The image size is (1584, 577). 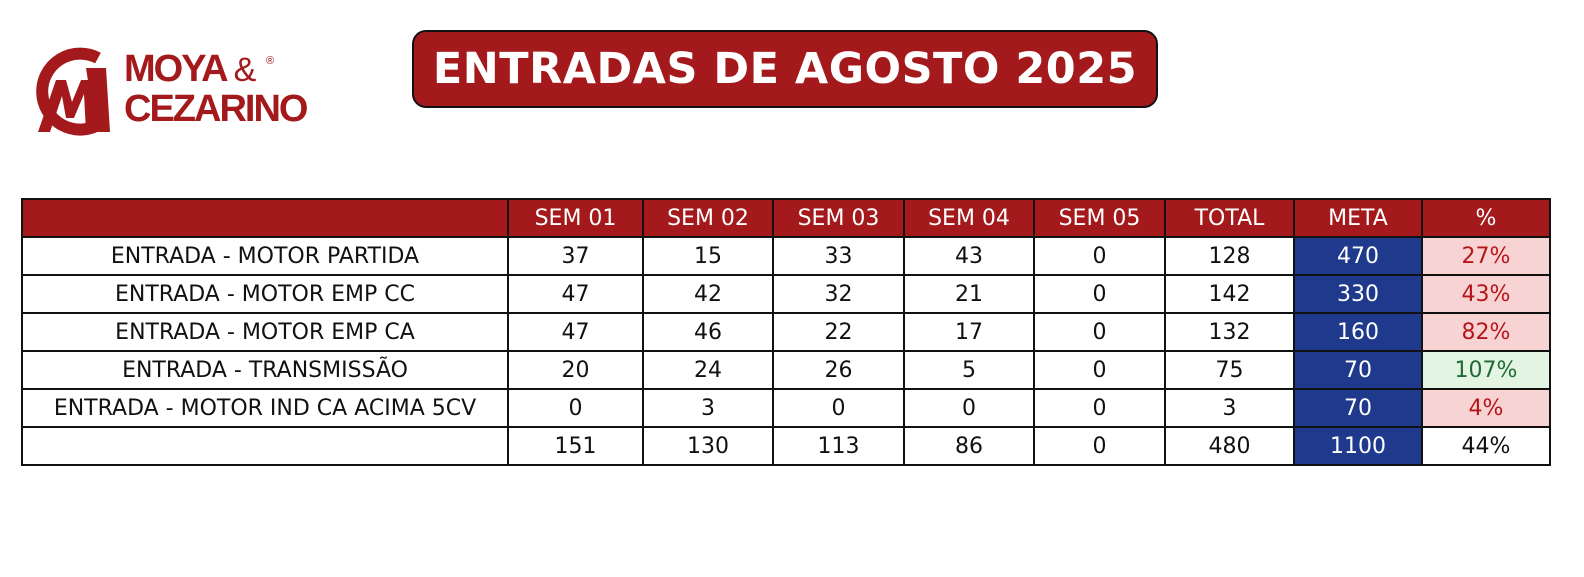 What do you see at coordinates (1486, 370) in the screenshot?
I see `cell-percent: 107%` at bounding box center [1486, 370].